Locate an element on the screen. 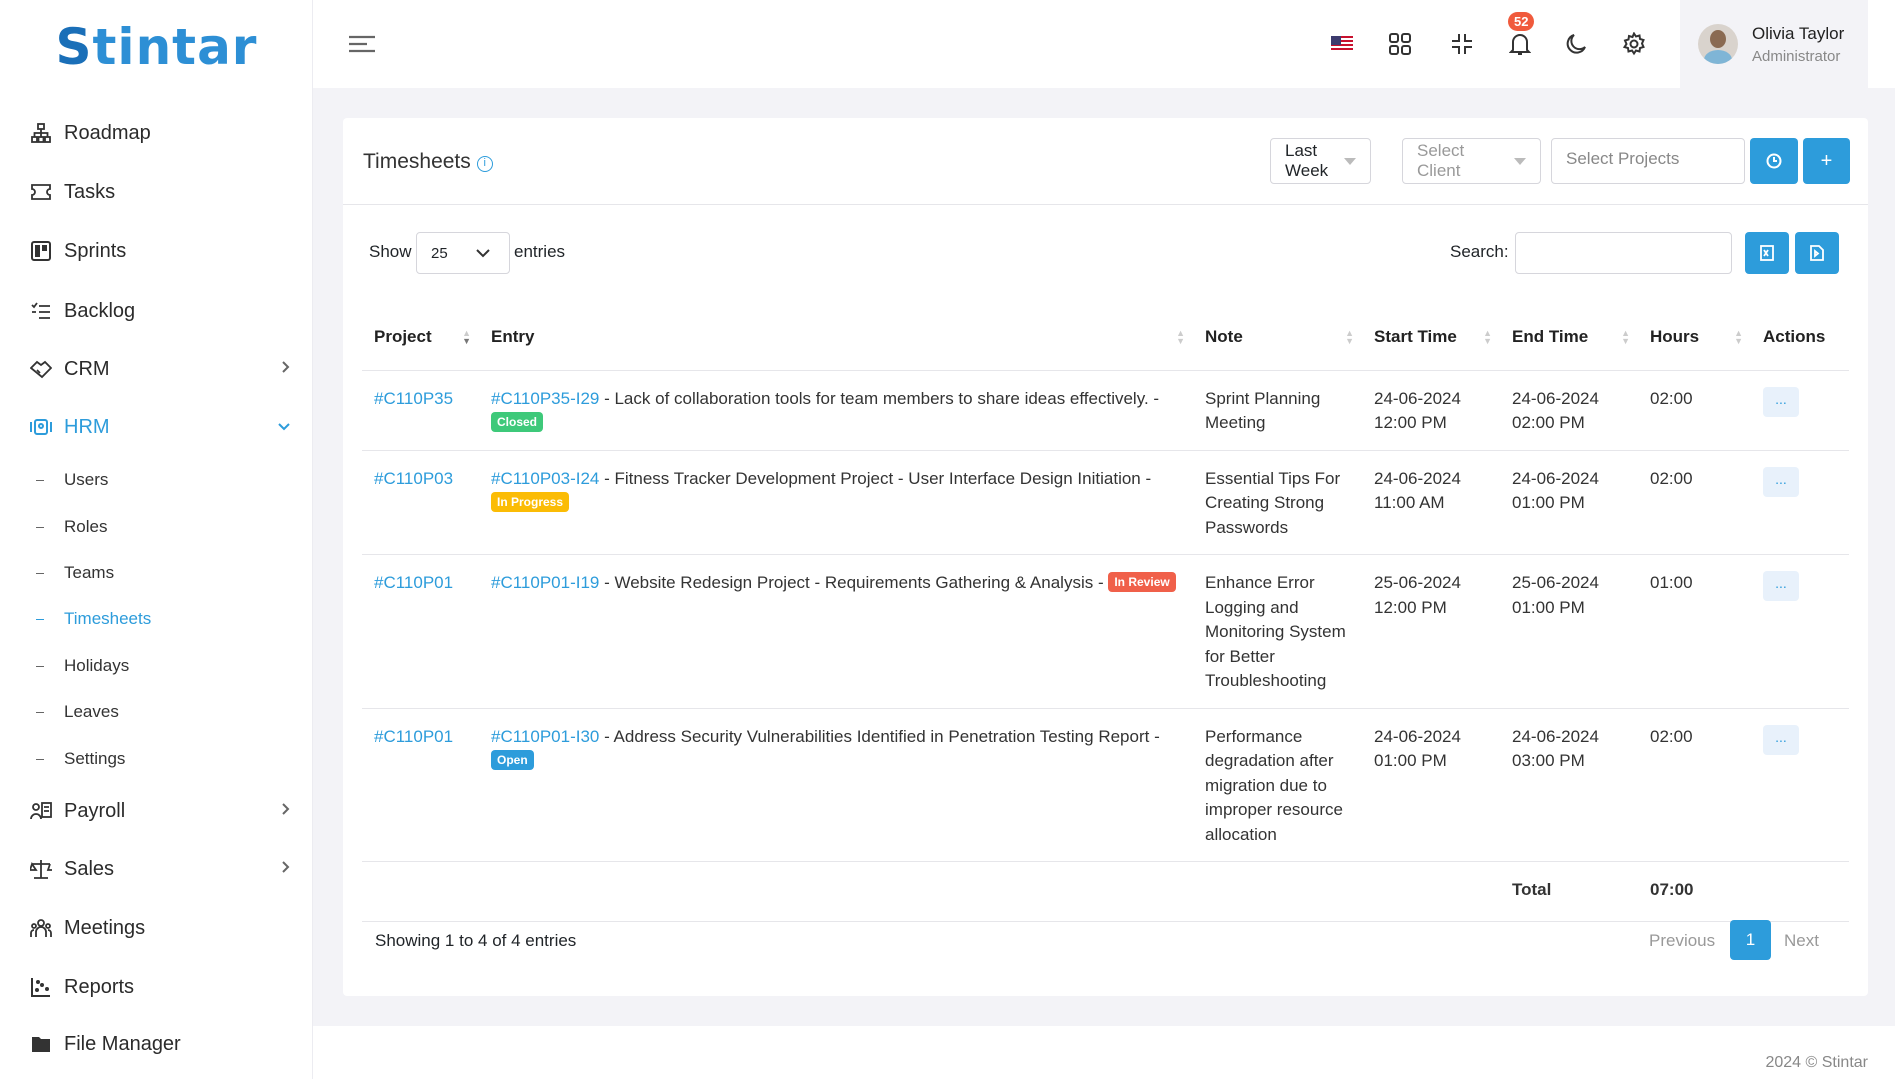  sidebar-item-sales: Sales is located at coordinates (160, 869).